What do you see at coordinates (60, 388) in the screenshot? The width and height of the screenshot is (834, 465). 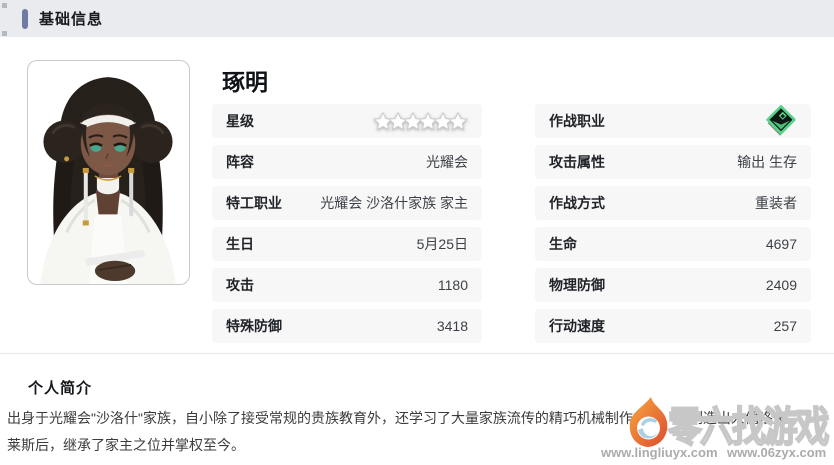 I see `bio-title: 个人简介` at bounding box center [60, 388].